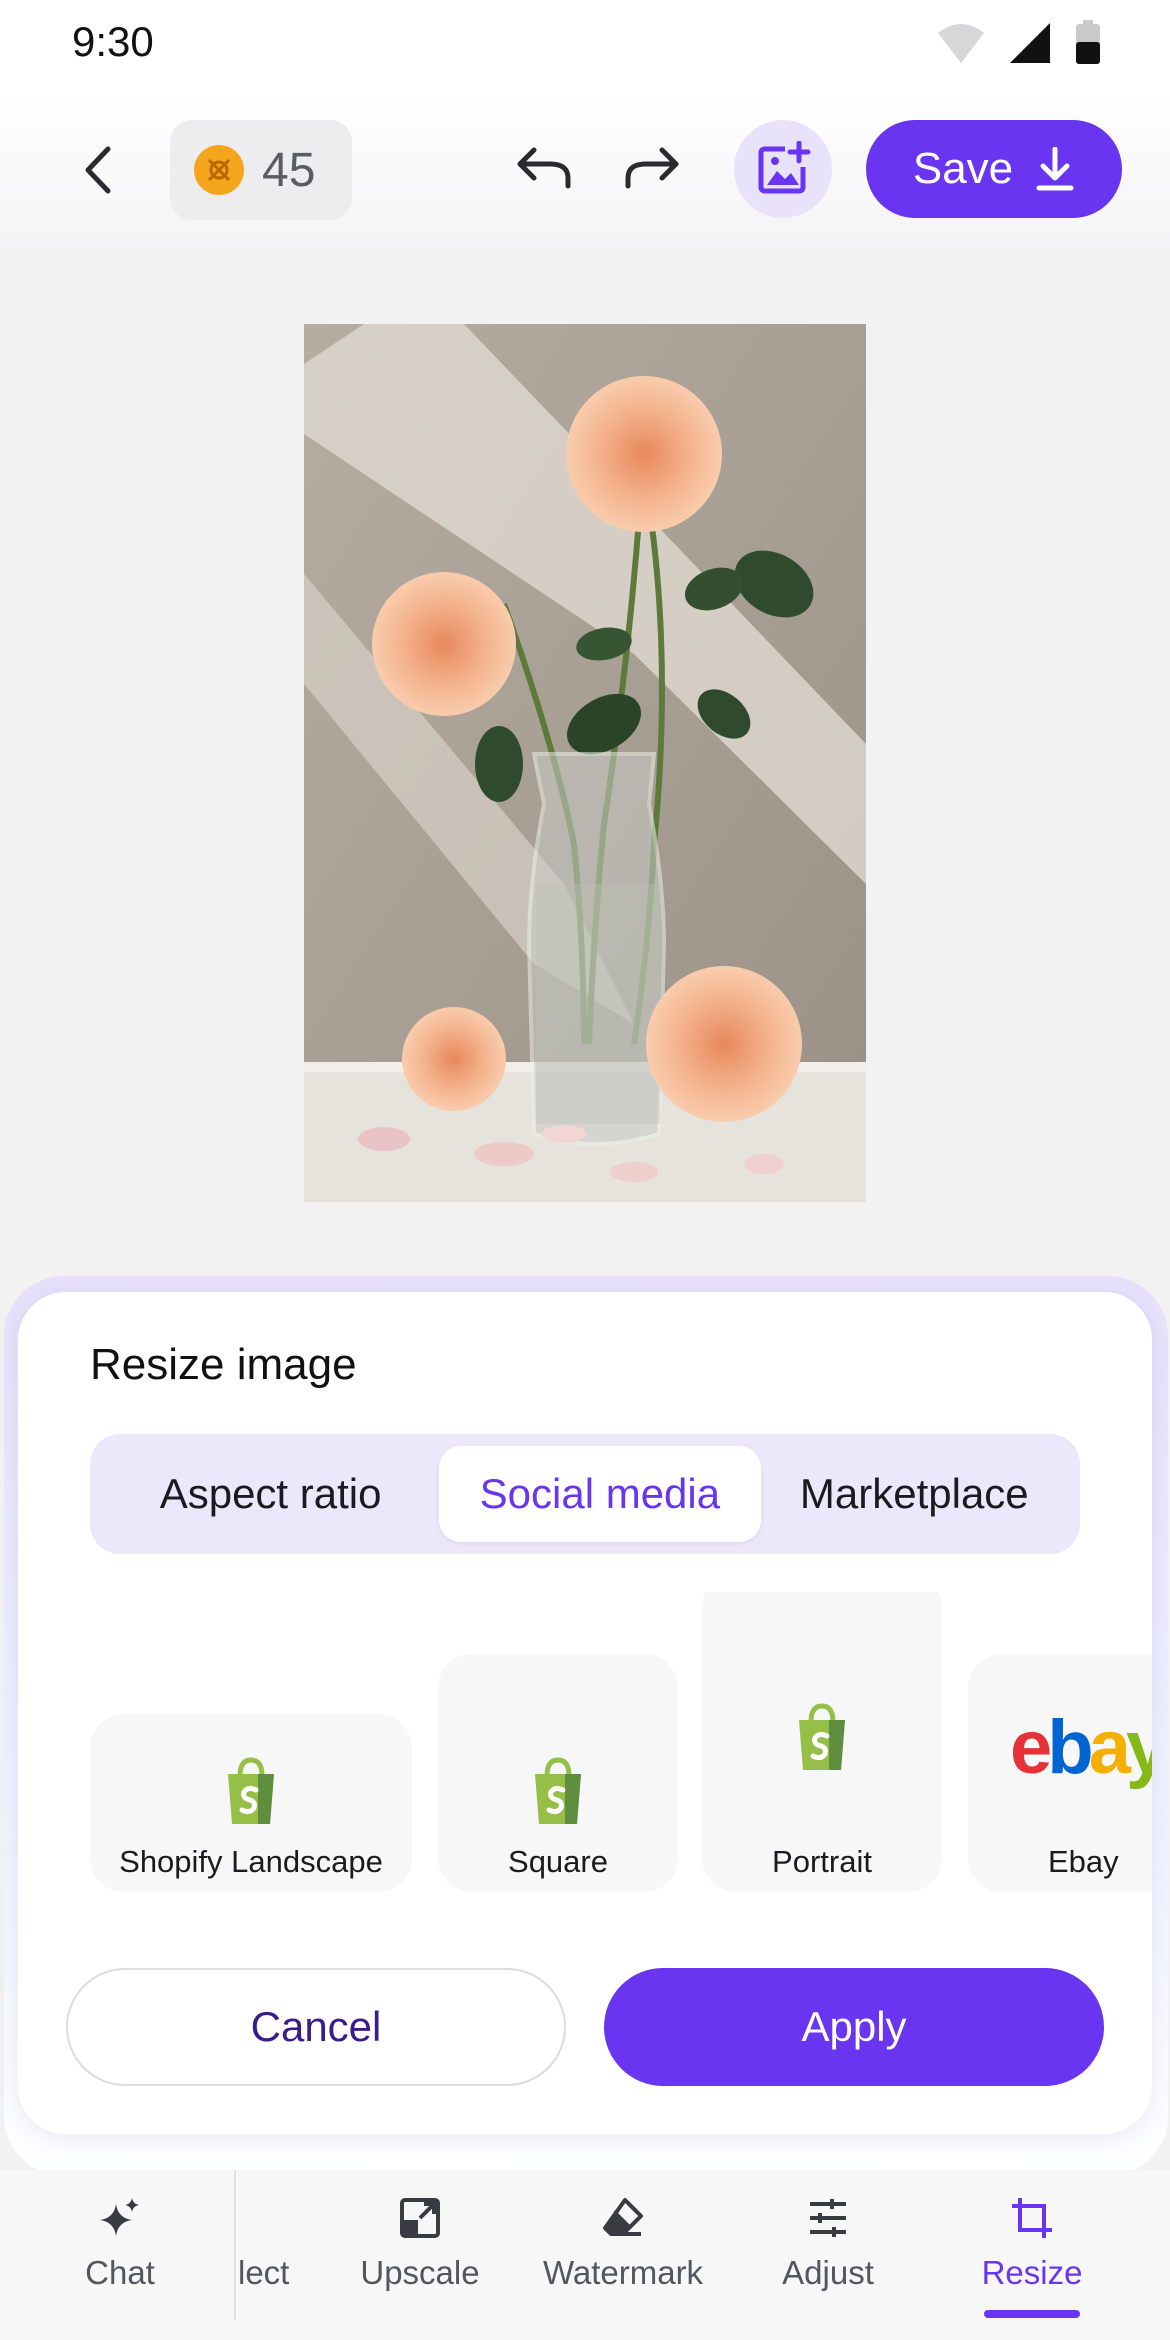 The height and width of the screenshot is (2340, 1170). I want to click on apply-button: Apply, so click(854, 2027).